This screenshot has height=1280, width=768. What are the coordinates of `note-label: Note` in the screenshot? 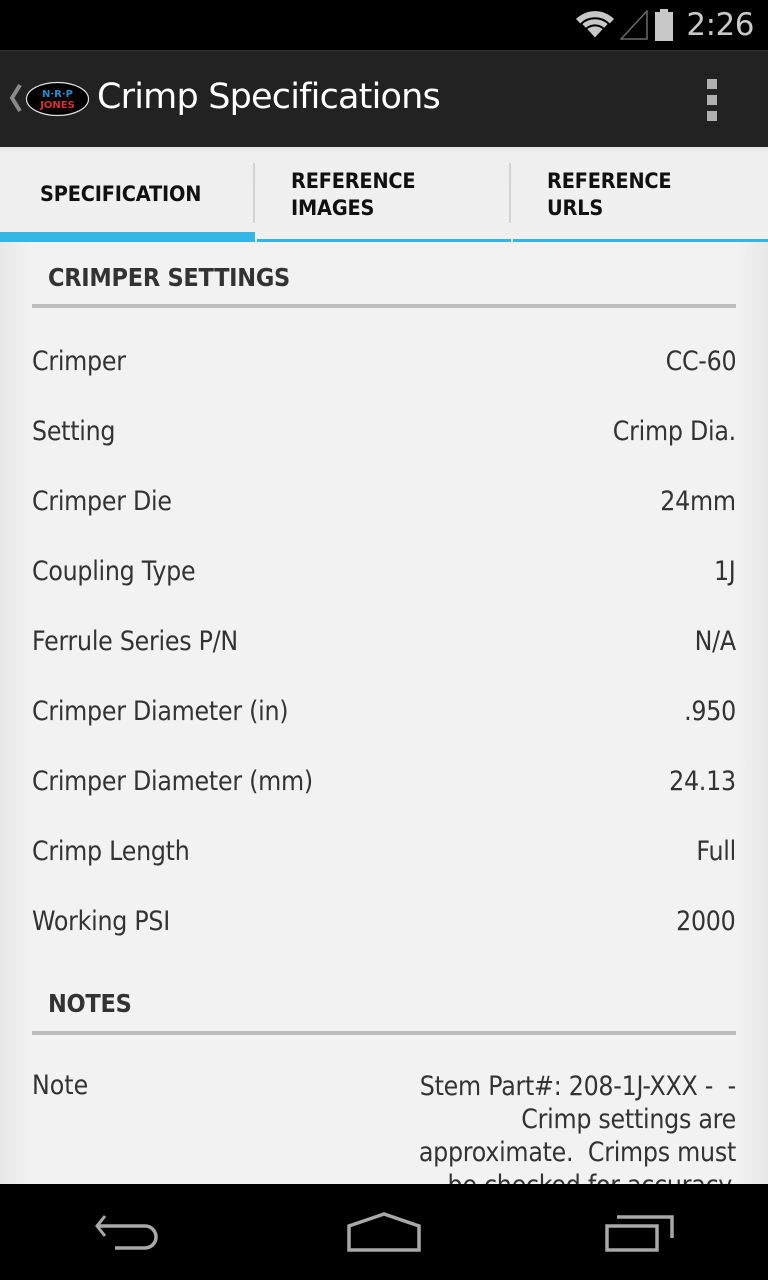 It's located at (60, 1085).